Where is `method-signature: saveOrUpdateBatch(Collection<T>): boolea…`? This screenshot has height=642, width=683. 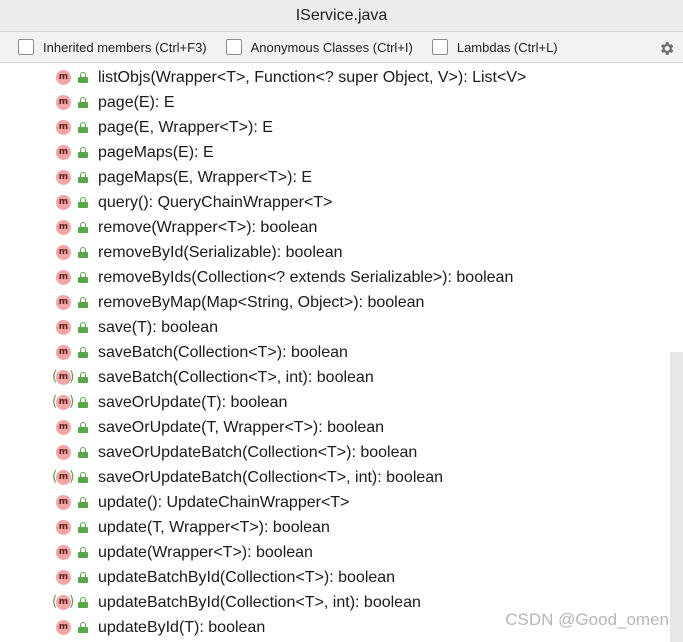
method-signature: saveOrUpdateBatch(Collection<T>): boolea… is located at coordinates (258, 452).